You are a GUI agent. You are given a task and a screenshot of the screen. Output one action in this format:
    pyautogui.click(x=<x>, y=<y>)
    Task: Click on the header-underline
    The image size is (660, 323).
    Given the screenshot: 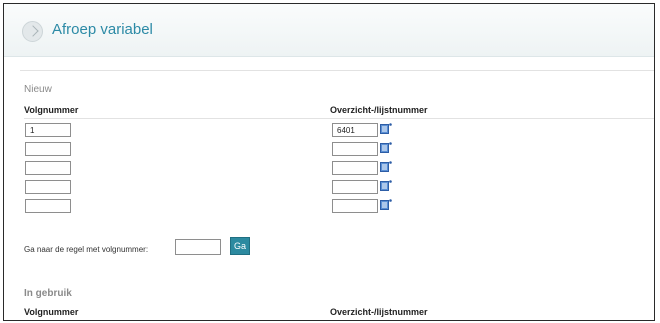 What is the action you would take?
    pyautogui.click(x=339, y=118)
    